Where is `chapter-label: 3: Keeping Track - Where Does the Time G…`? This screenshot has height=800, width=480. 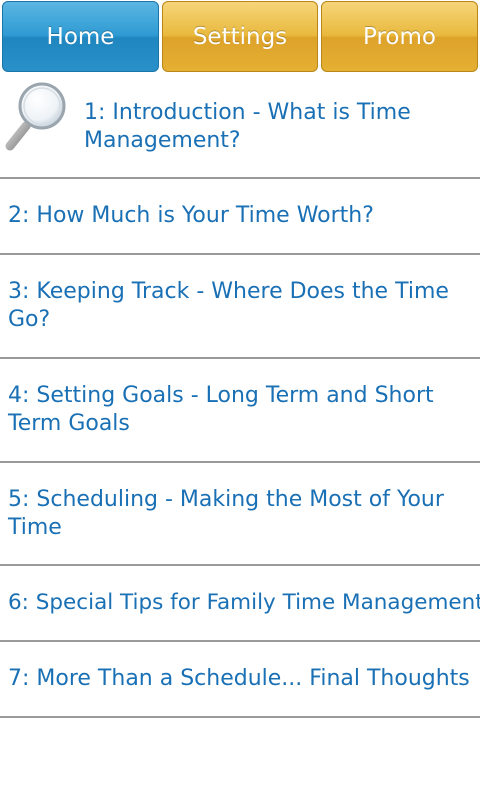
chapter-label: 3: Keeping Track - Where Does the Time G… is located at coordinates (228, 305).